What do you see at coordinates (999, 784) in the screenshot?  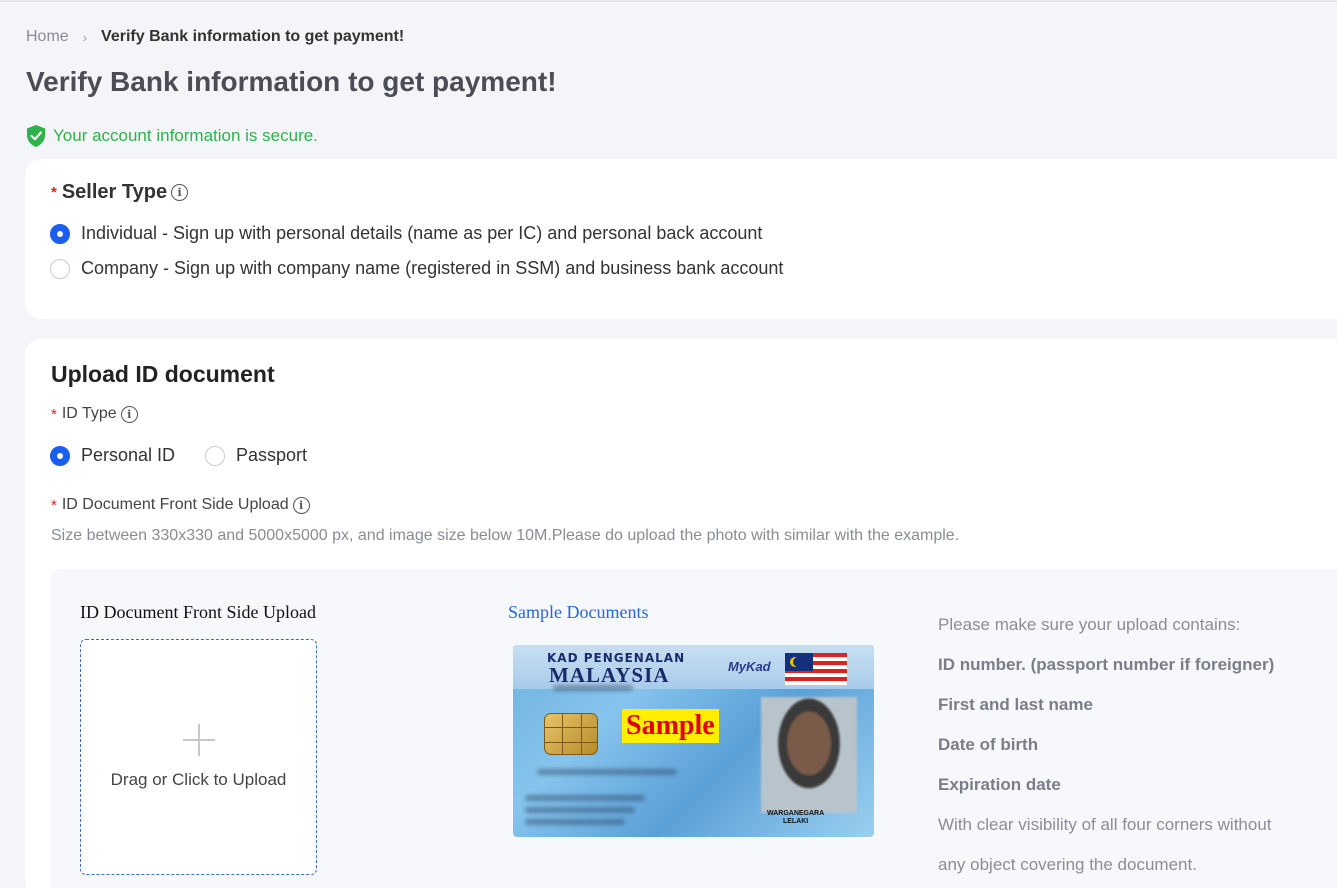 I see `instruction-item: Expiration date` at bounding box center [999, 784].